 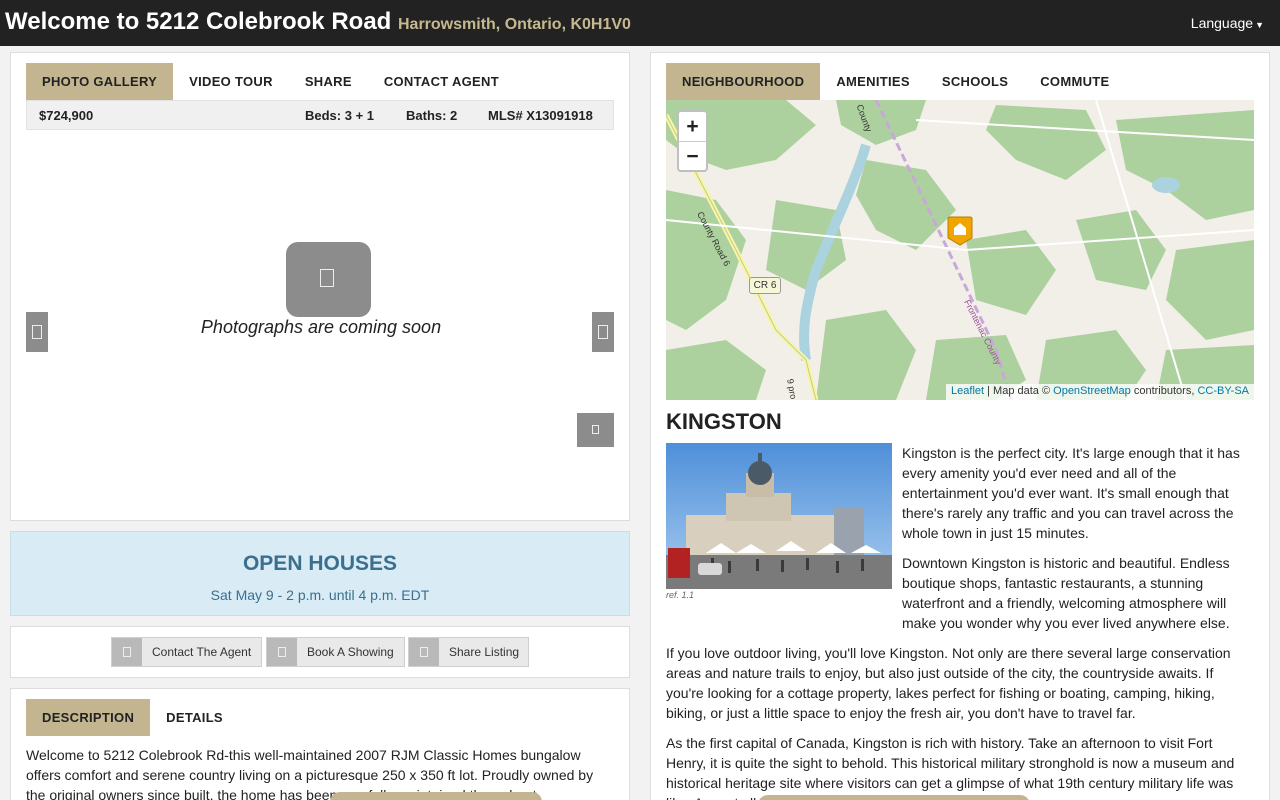 What do you see at coordinates (1164, 391) in the screenshot?
I see `attribution-contributors: contributors,` at bounding box center [1164, 391].